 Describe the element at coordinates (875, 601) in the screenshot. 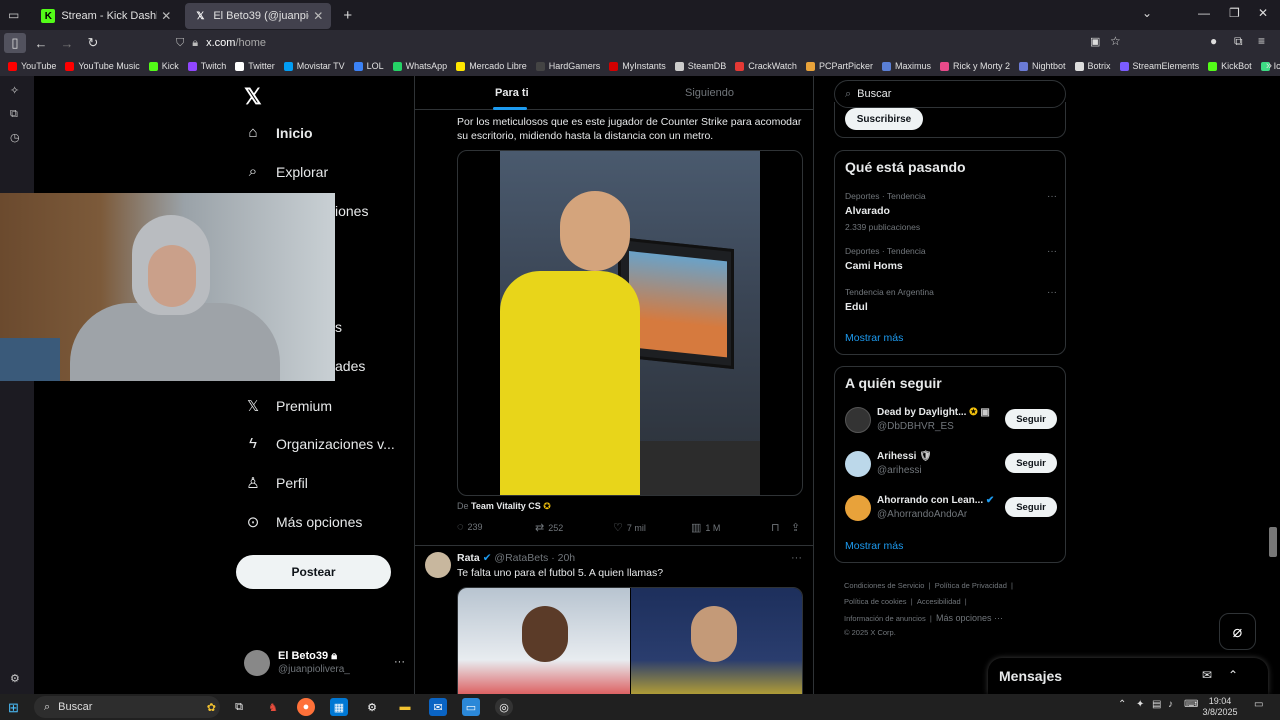

I see `footer-link-cookies: Política de cookies` at that location.